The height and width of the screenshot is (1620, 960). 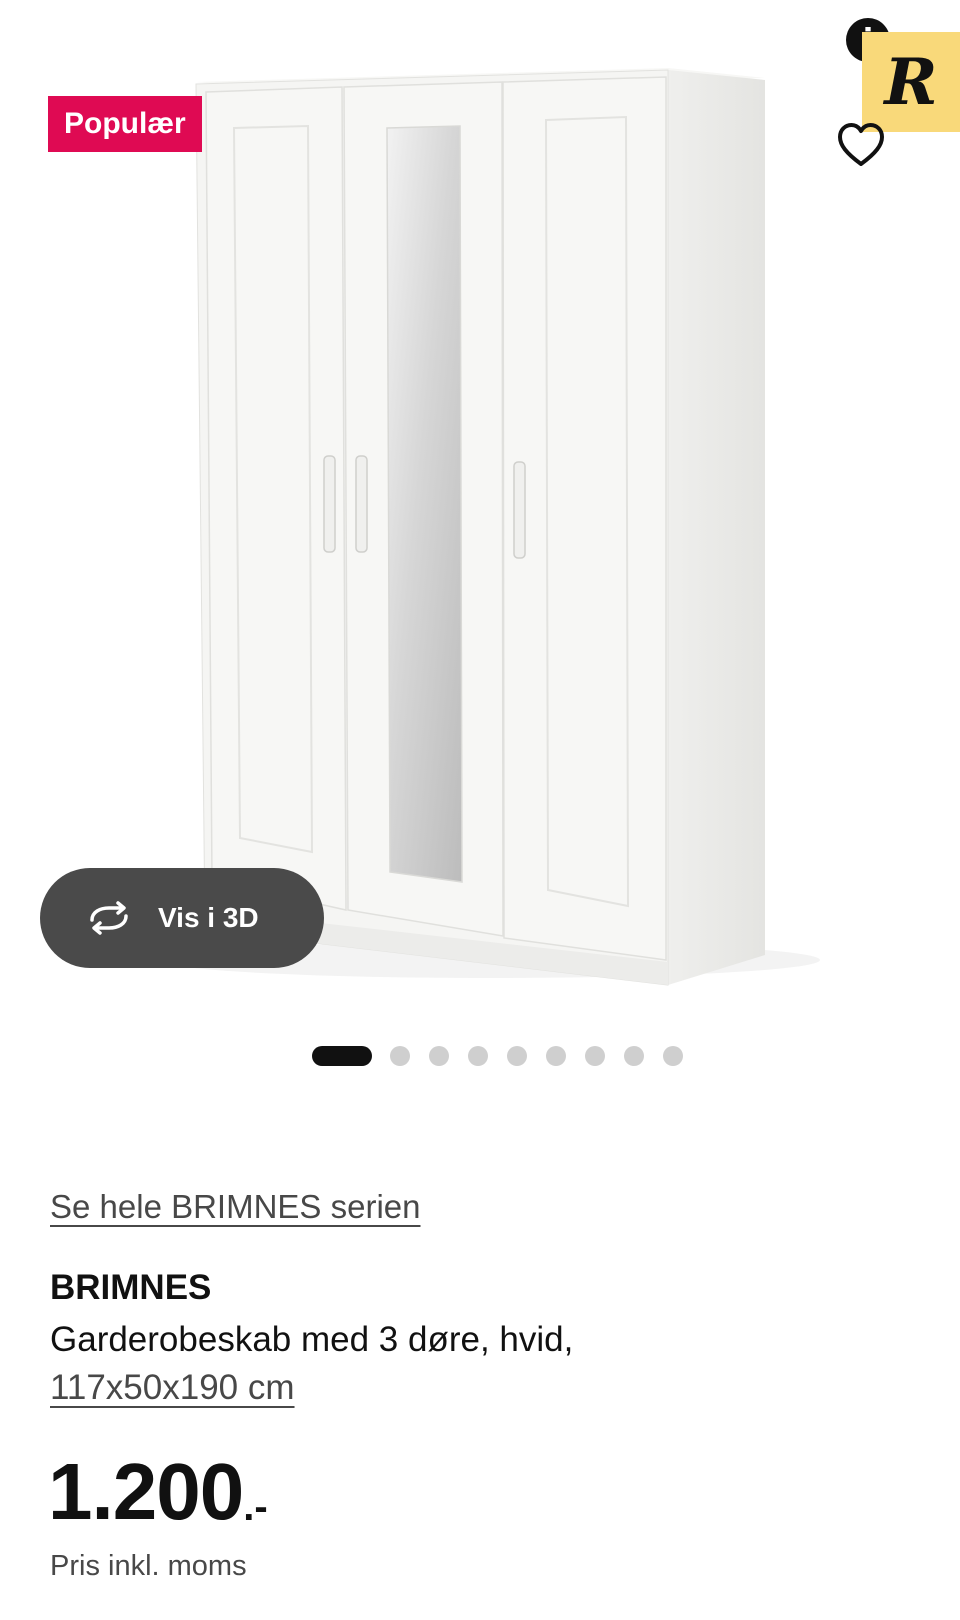 I want to click on ad-logo: R, so click(x=911, y=82).